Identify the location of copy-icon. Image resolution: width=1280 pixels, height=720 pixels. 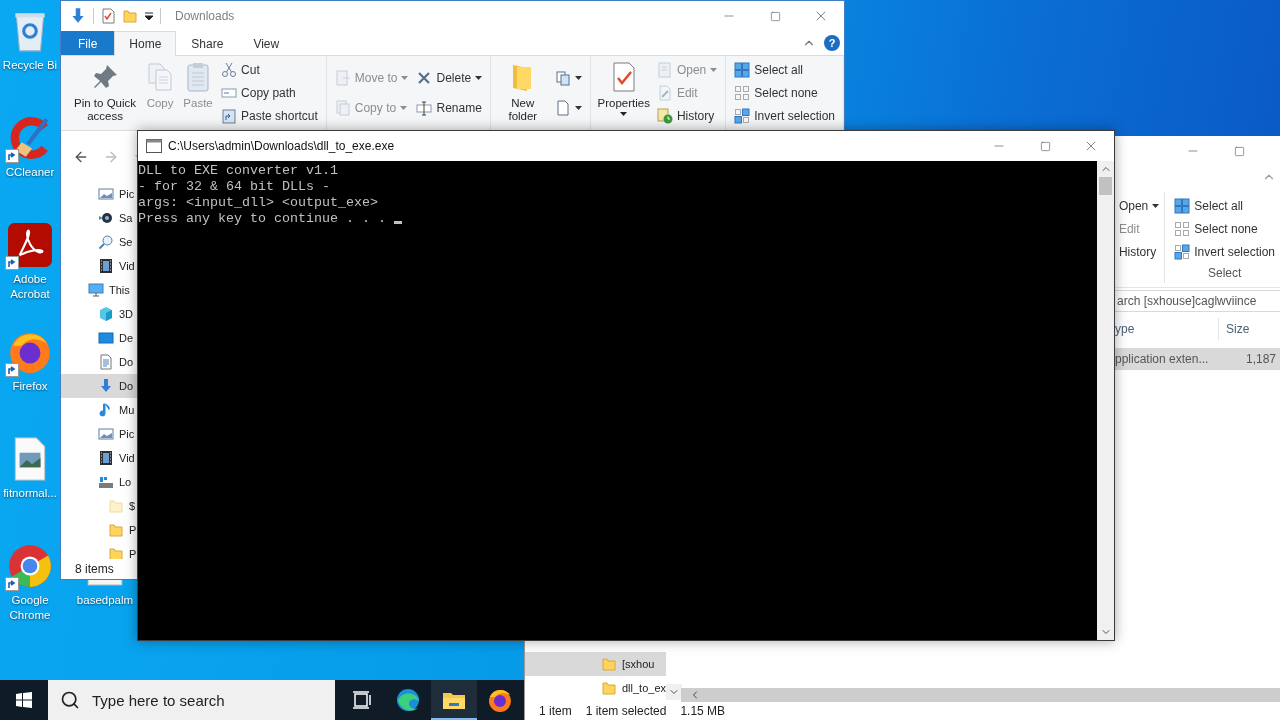
(342, 108).